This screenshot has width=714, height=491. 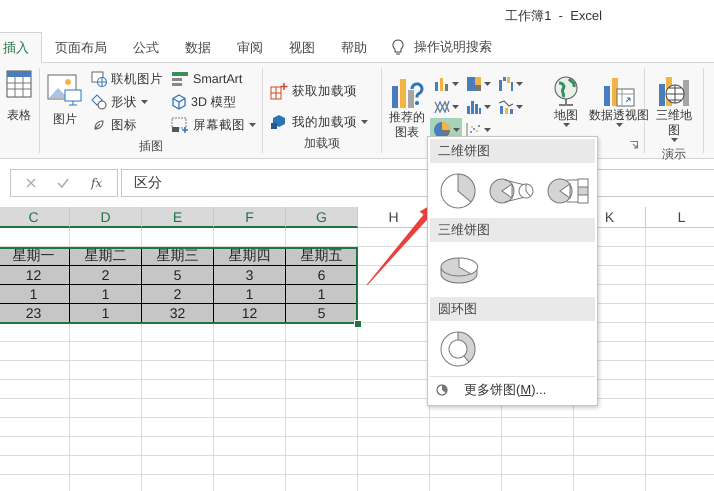 I want to click on recommended-charts-button: 推荐的图表, so click(x=407, y=108).